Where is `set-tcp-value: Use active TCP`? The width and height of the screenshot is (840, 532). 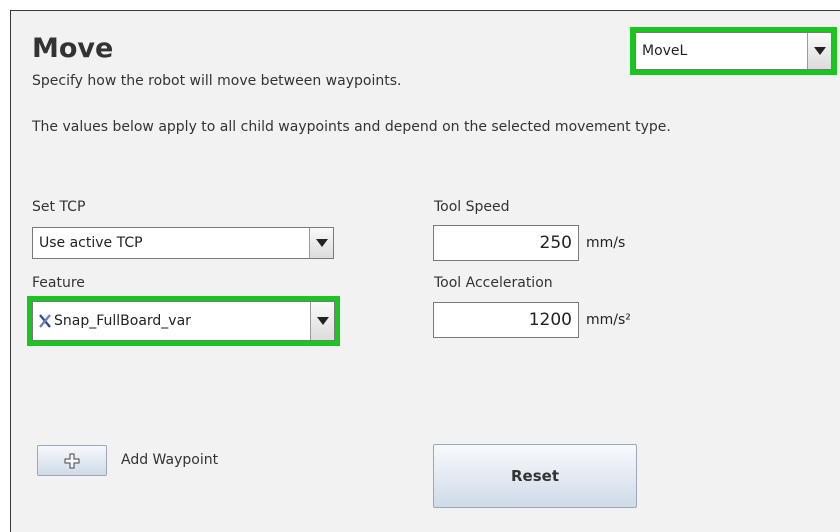
set-tcp-value: Use active TCP is located at coordinates (91, 243).